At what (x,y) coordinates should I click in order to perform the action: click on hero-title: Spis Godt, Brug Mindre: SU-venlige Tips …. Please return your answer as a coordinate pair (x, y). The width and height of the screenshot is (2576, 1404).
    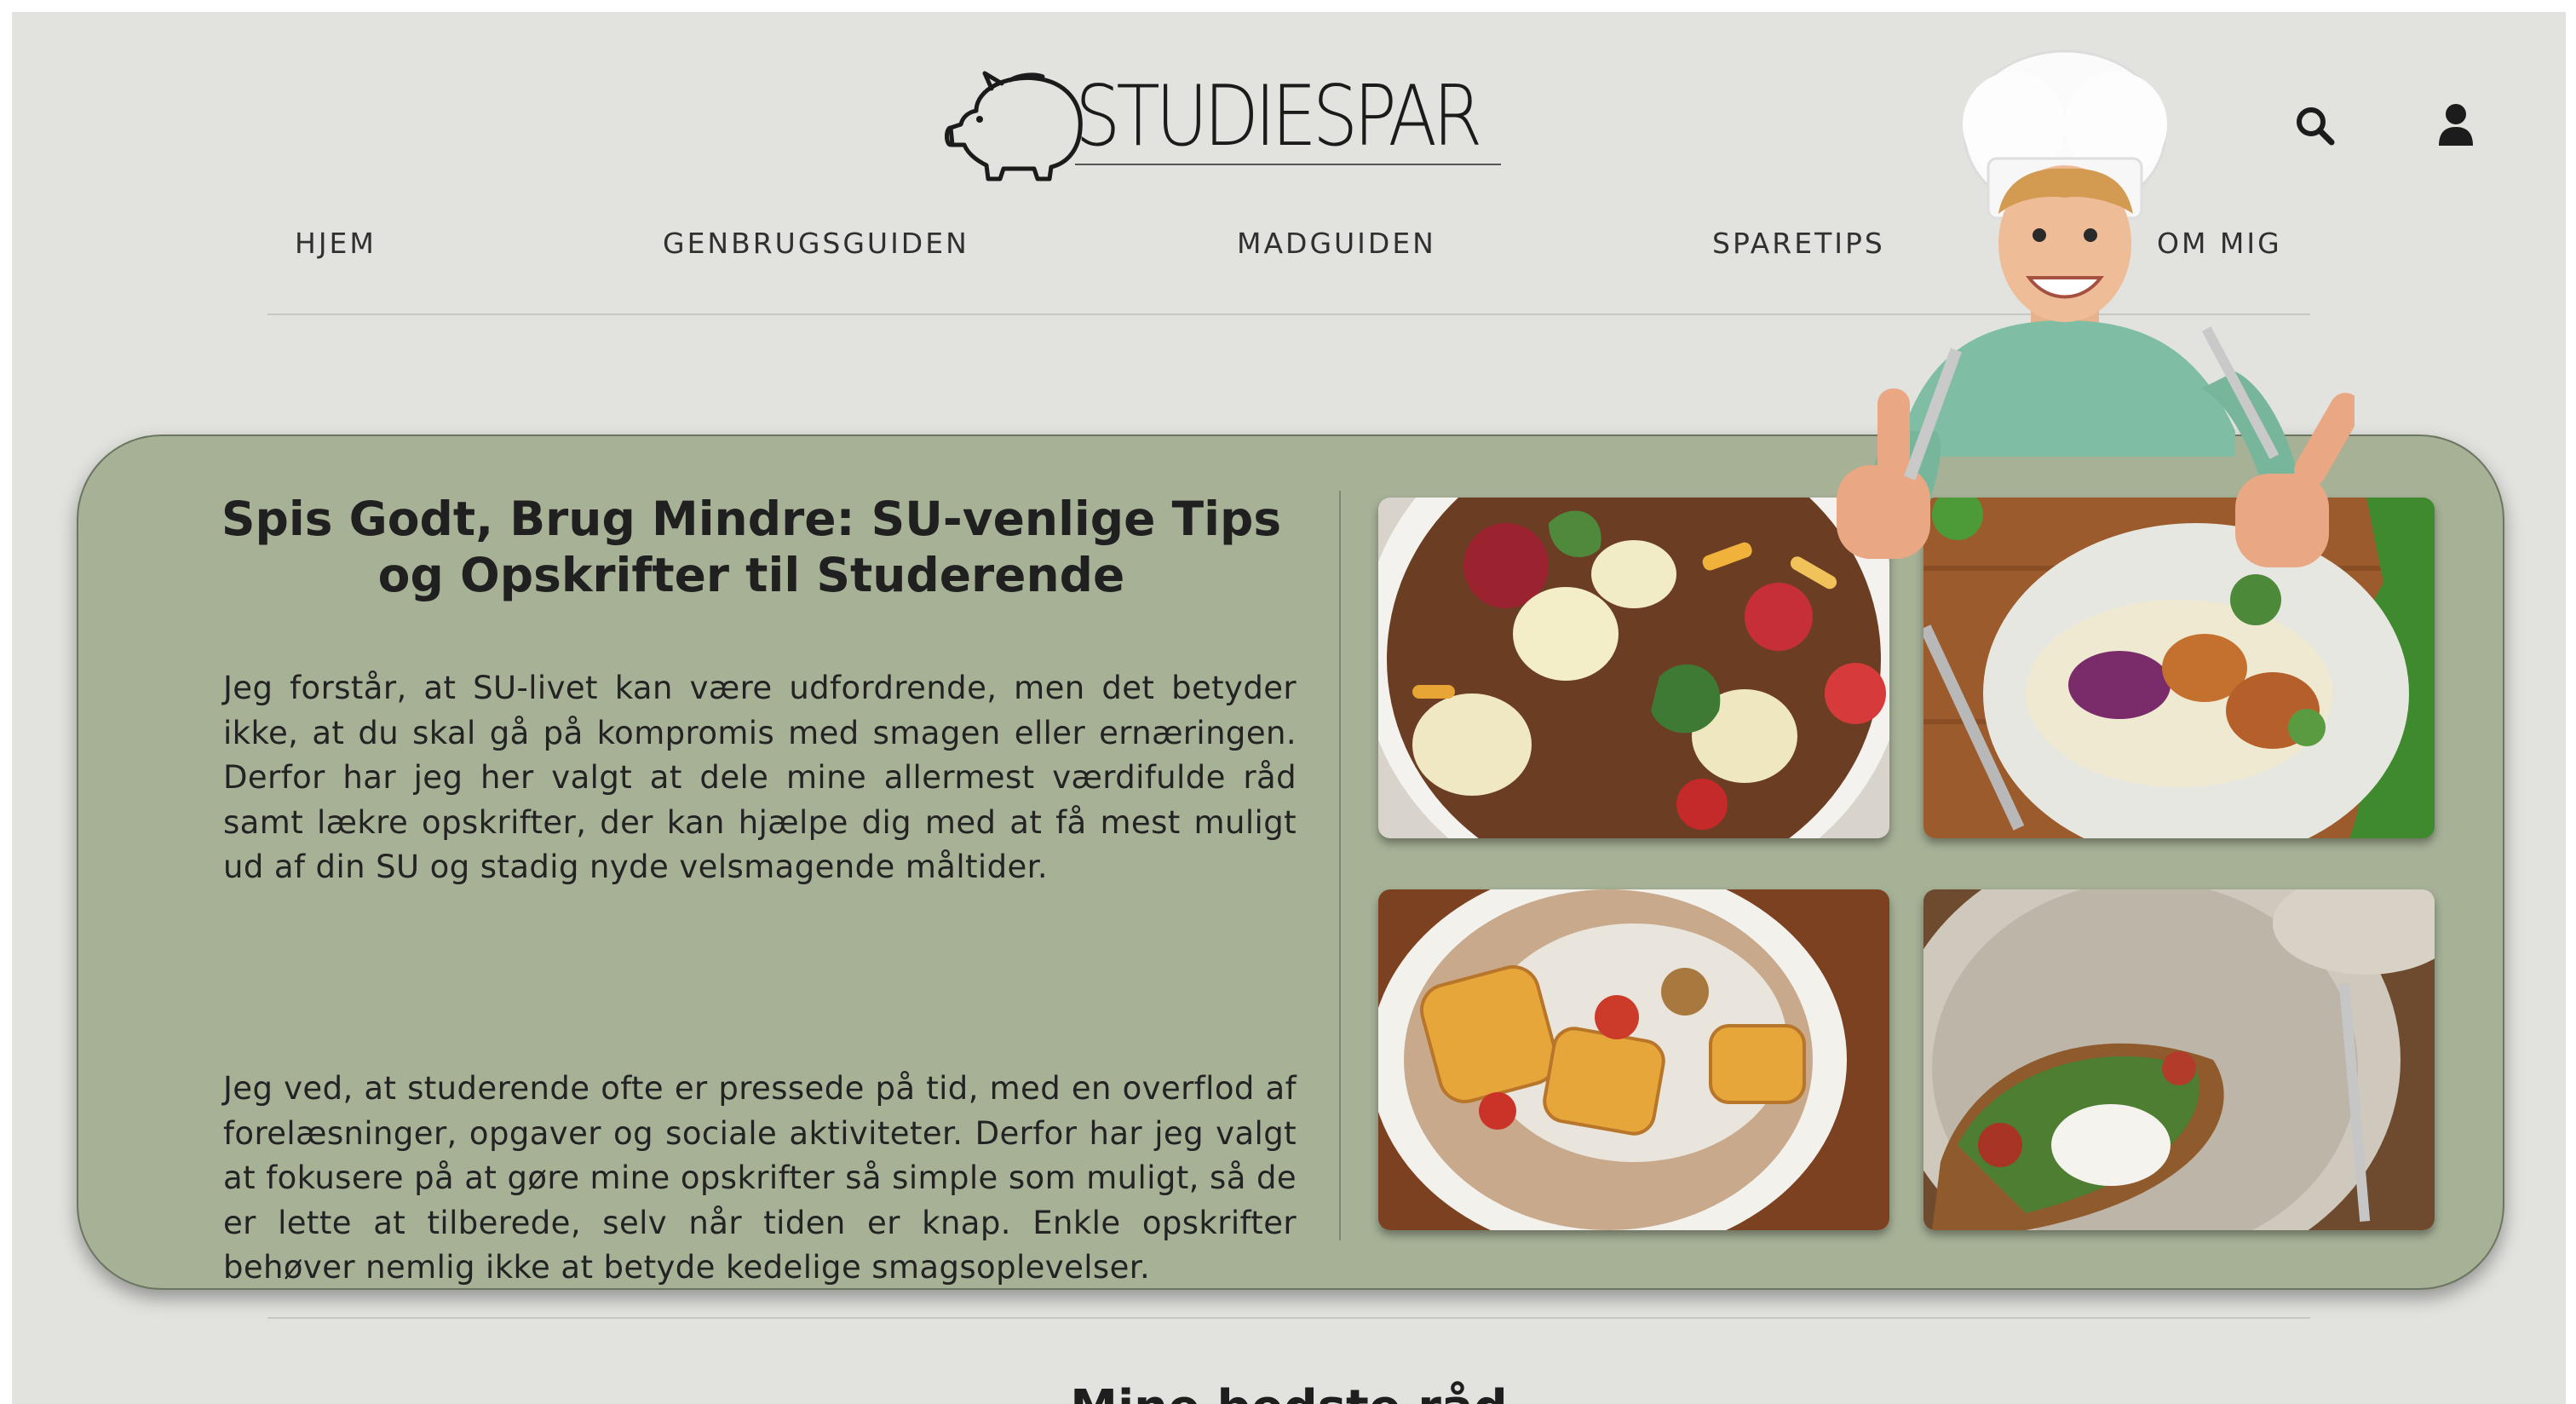
    Looking at the image, I should click on (752, 547).